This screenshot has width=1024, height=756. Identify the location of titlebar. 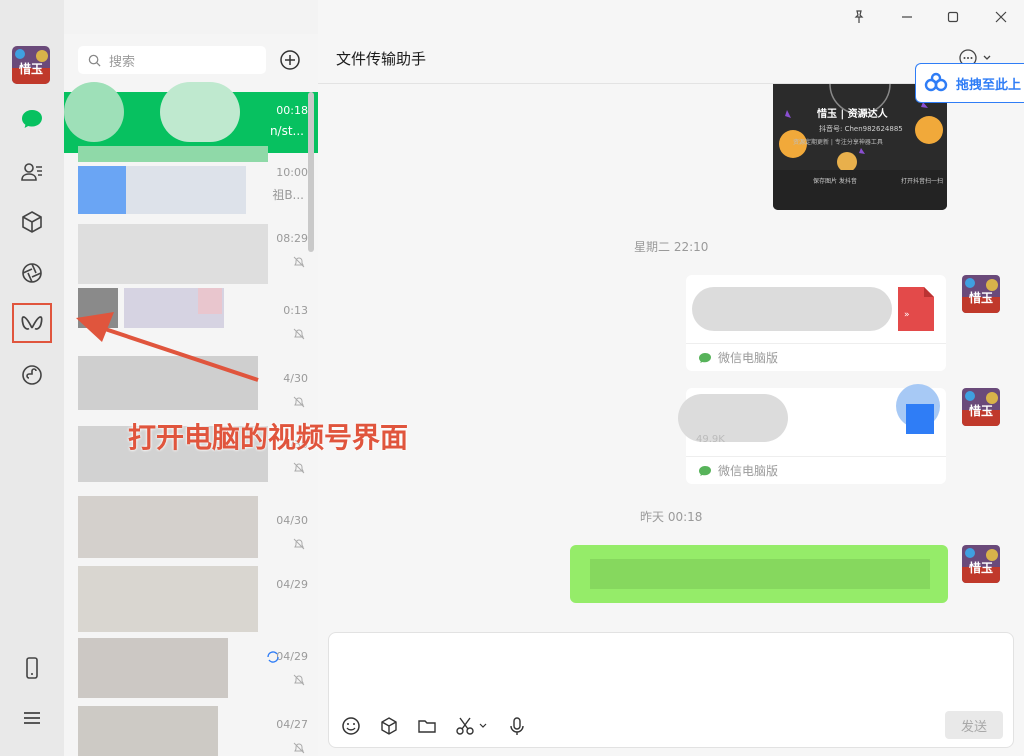
(671, 17).